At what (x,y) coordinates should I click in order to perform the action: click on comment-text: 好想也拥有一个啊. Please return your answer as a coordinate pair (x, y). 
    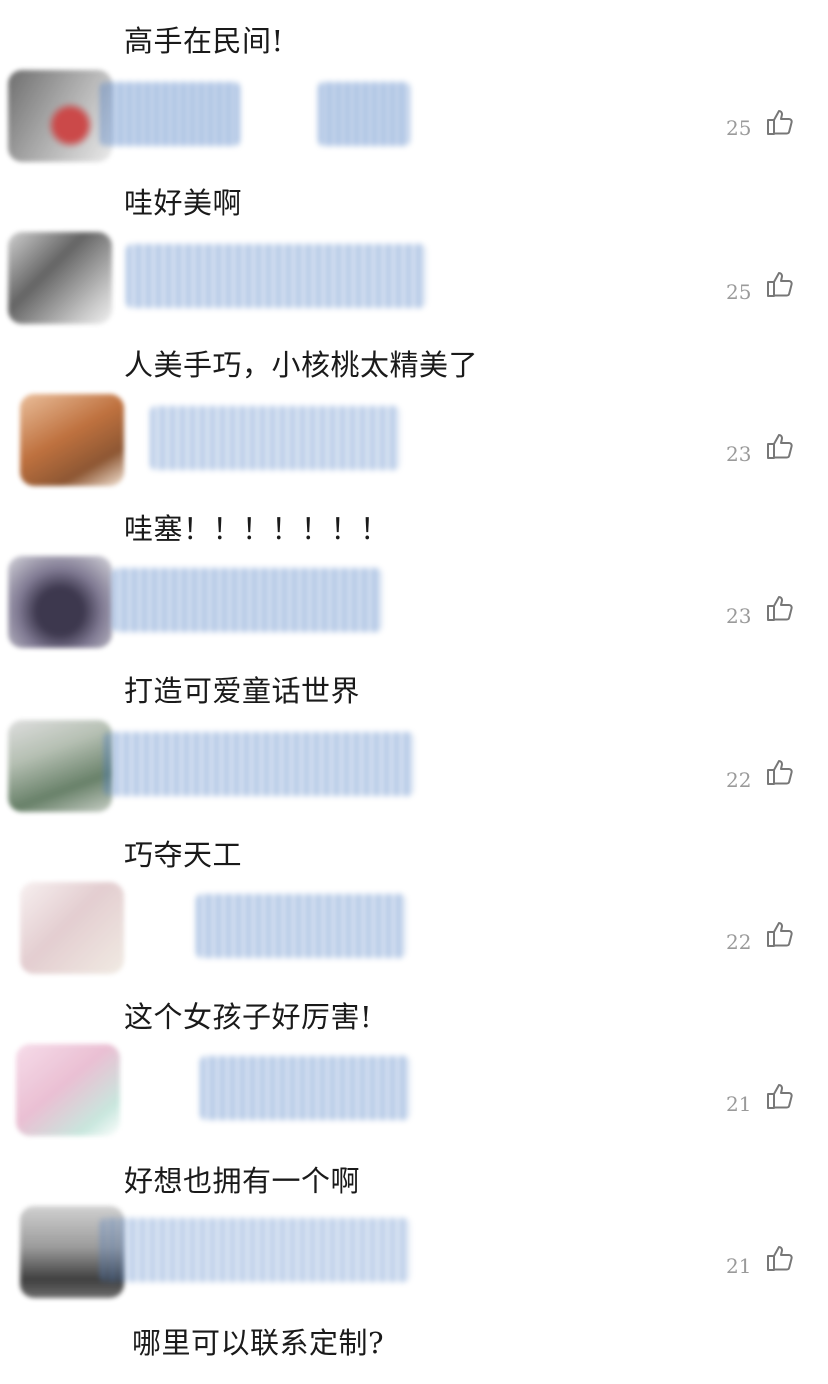
    Looking at the image, I should click on (242, 1181).